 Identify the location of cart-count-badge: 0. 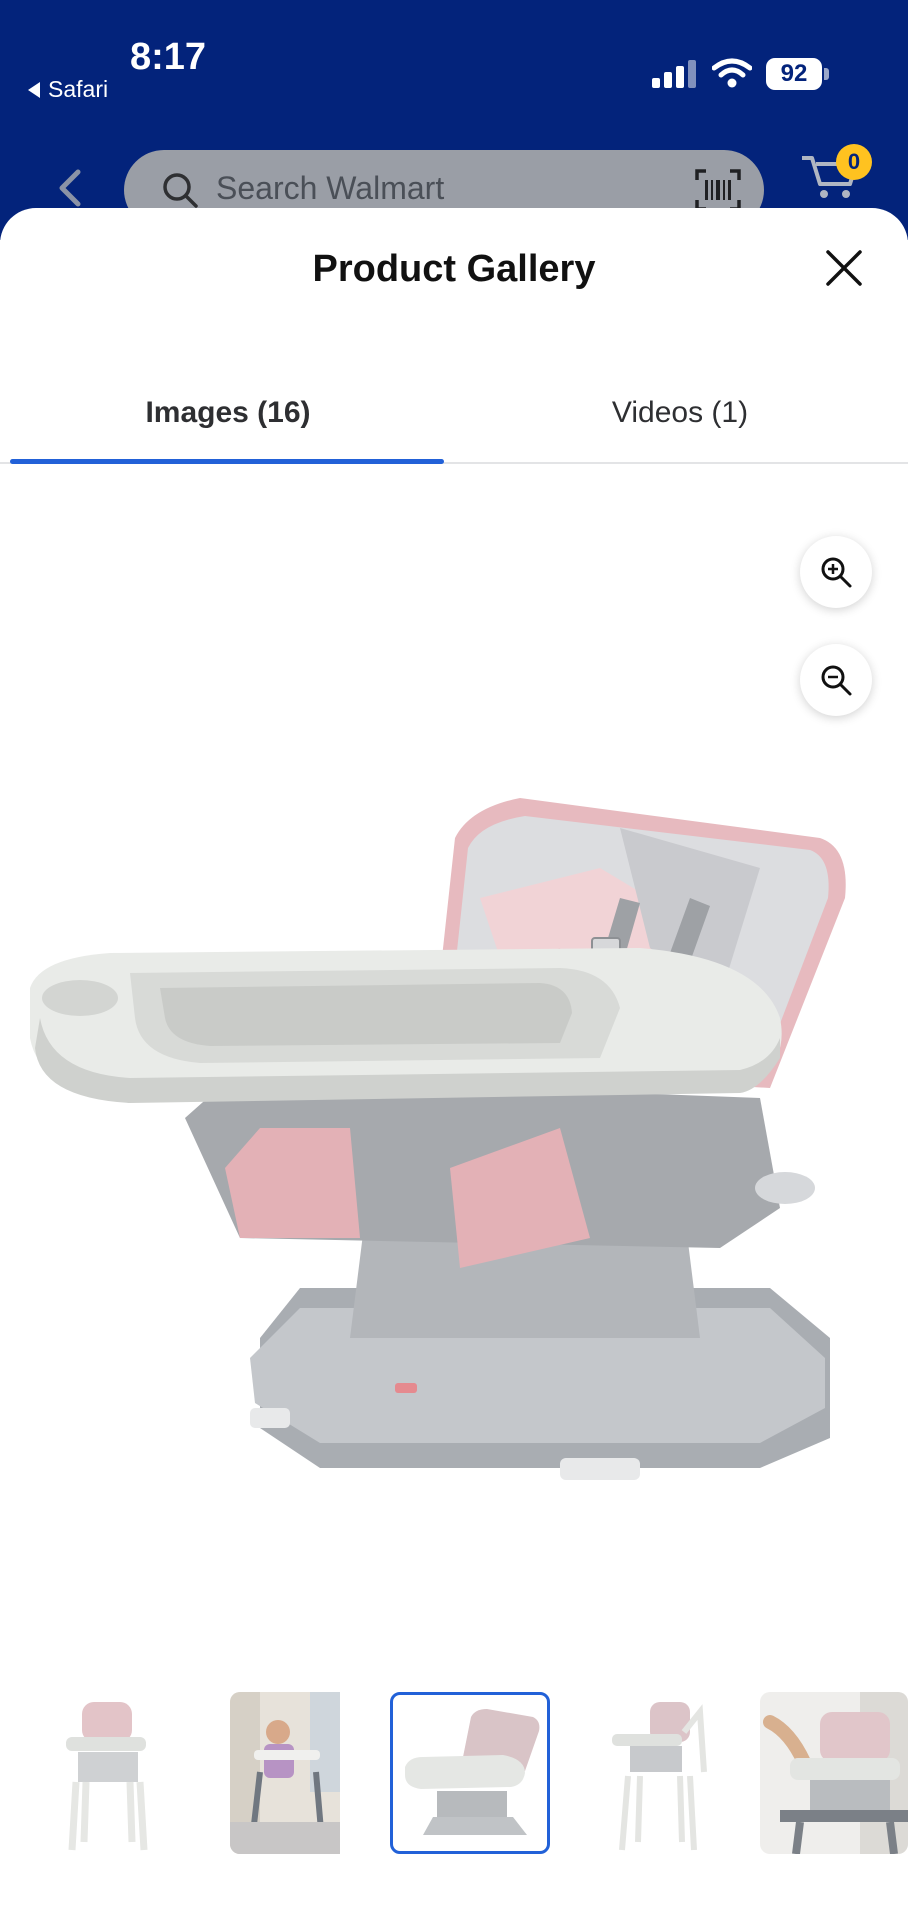
(854, 162).